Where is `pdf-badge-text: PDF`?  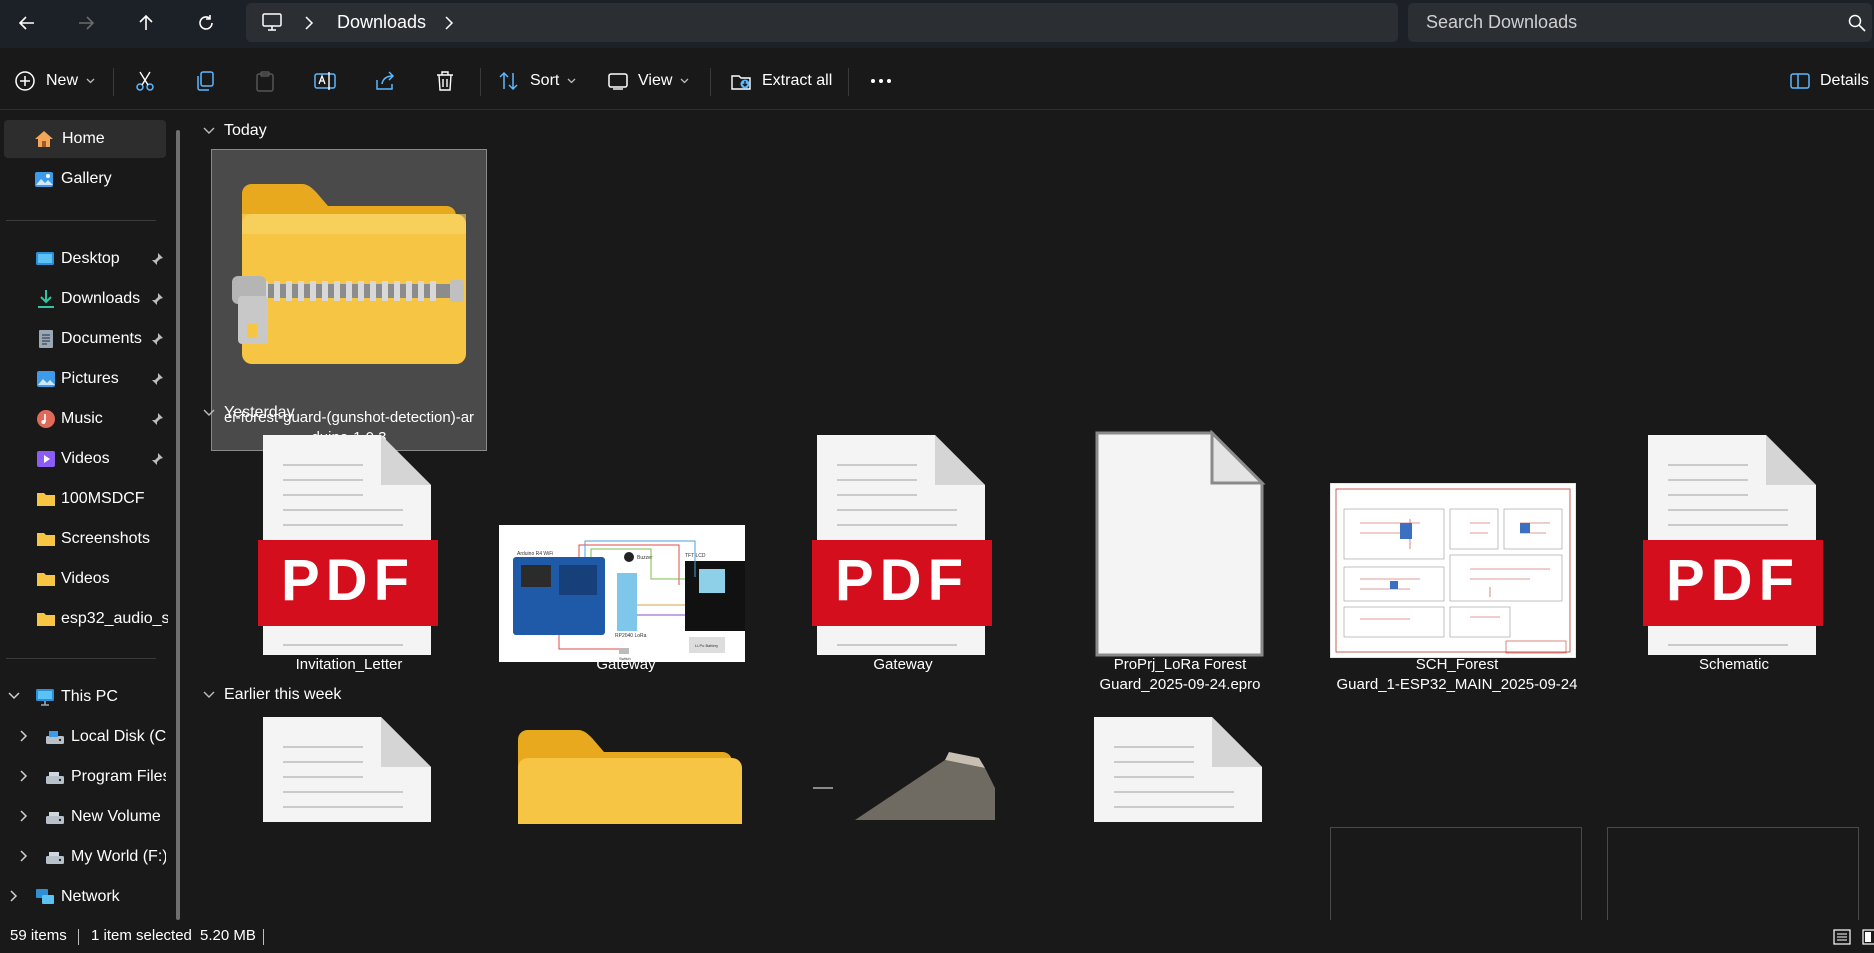
pdf-badge-text: PDF is located at coordinates (348, 580).